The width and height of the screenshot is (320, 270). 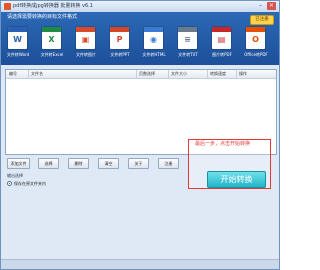 What do you see at coordinates (78, 163) in the screenshot?
I see `delete-button: 删除` at bounding box center [78, 163].